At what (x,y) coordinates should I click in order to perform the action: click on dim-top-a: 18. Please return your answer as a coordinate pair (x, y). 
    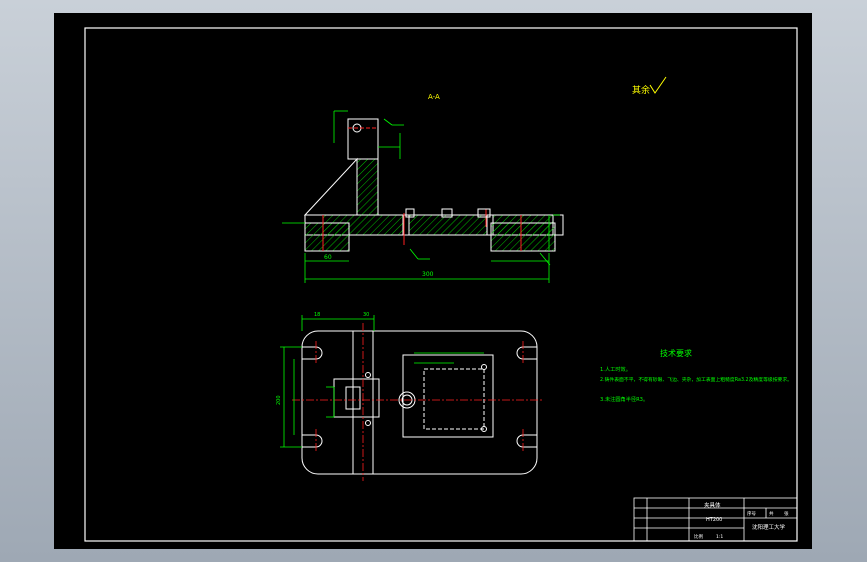
    Looking at the image, I should click on (317, 315).